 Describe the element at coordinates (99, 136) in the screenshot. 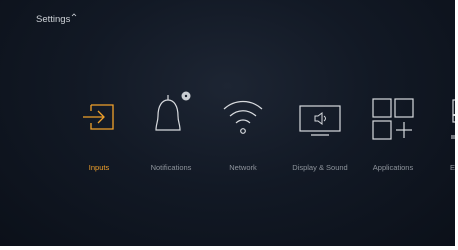

I see `menu-item-inputs: Inputs` at that location.